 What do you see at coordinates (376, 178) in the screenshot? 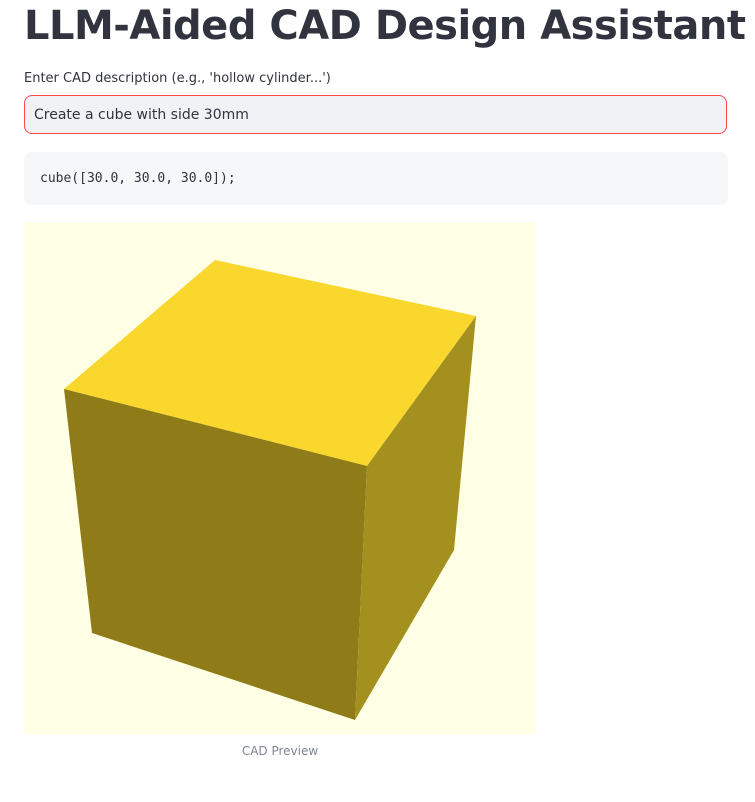
I see `code-block: cube([30.0, 30.0, 30.0]);` at bounding box center [376, 178].